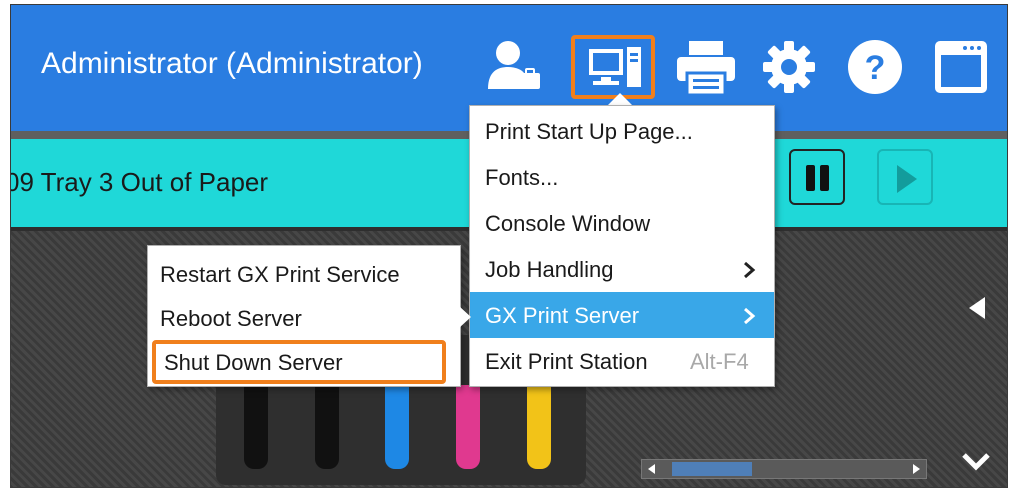 This screenshot has width=1024, height=490. Describe the element at coordinates (397, 427) in the screenshot. I see `ink-bar-cyan` at that location.